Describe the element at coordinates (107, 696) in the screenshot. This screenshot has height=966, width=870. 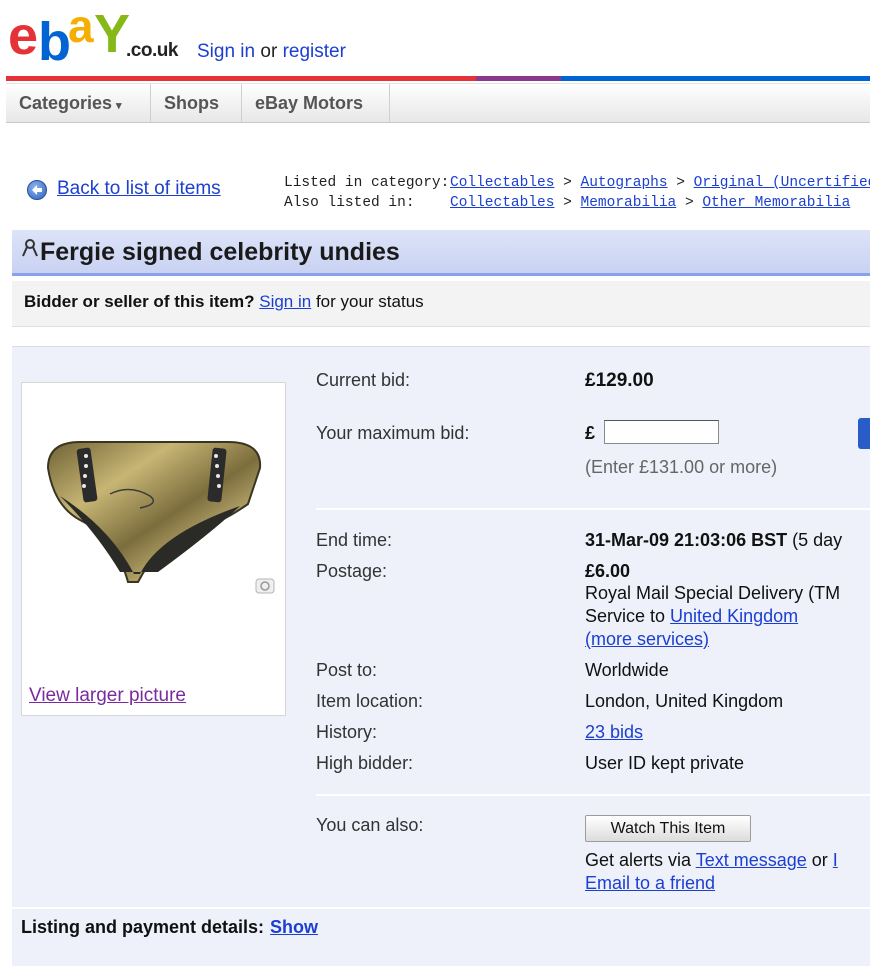
I see `view-larger-picture-link: View larger picture` at that location.